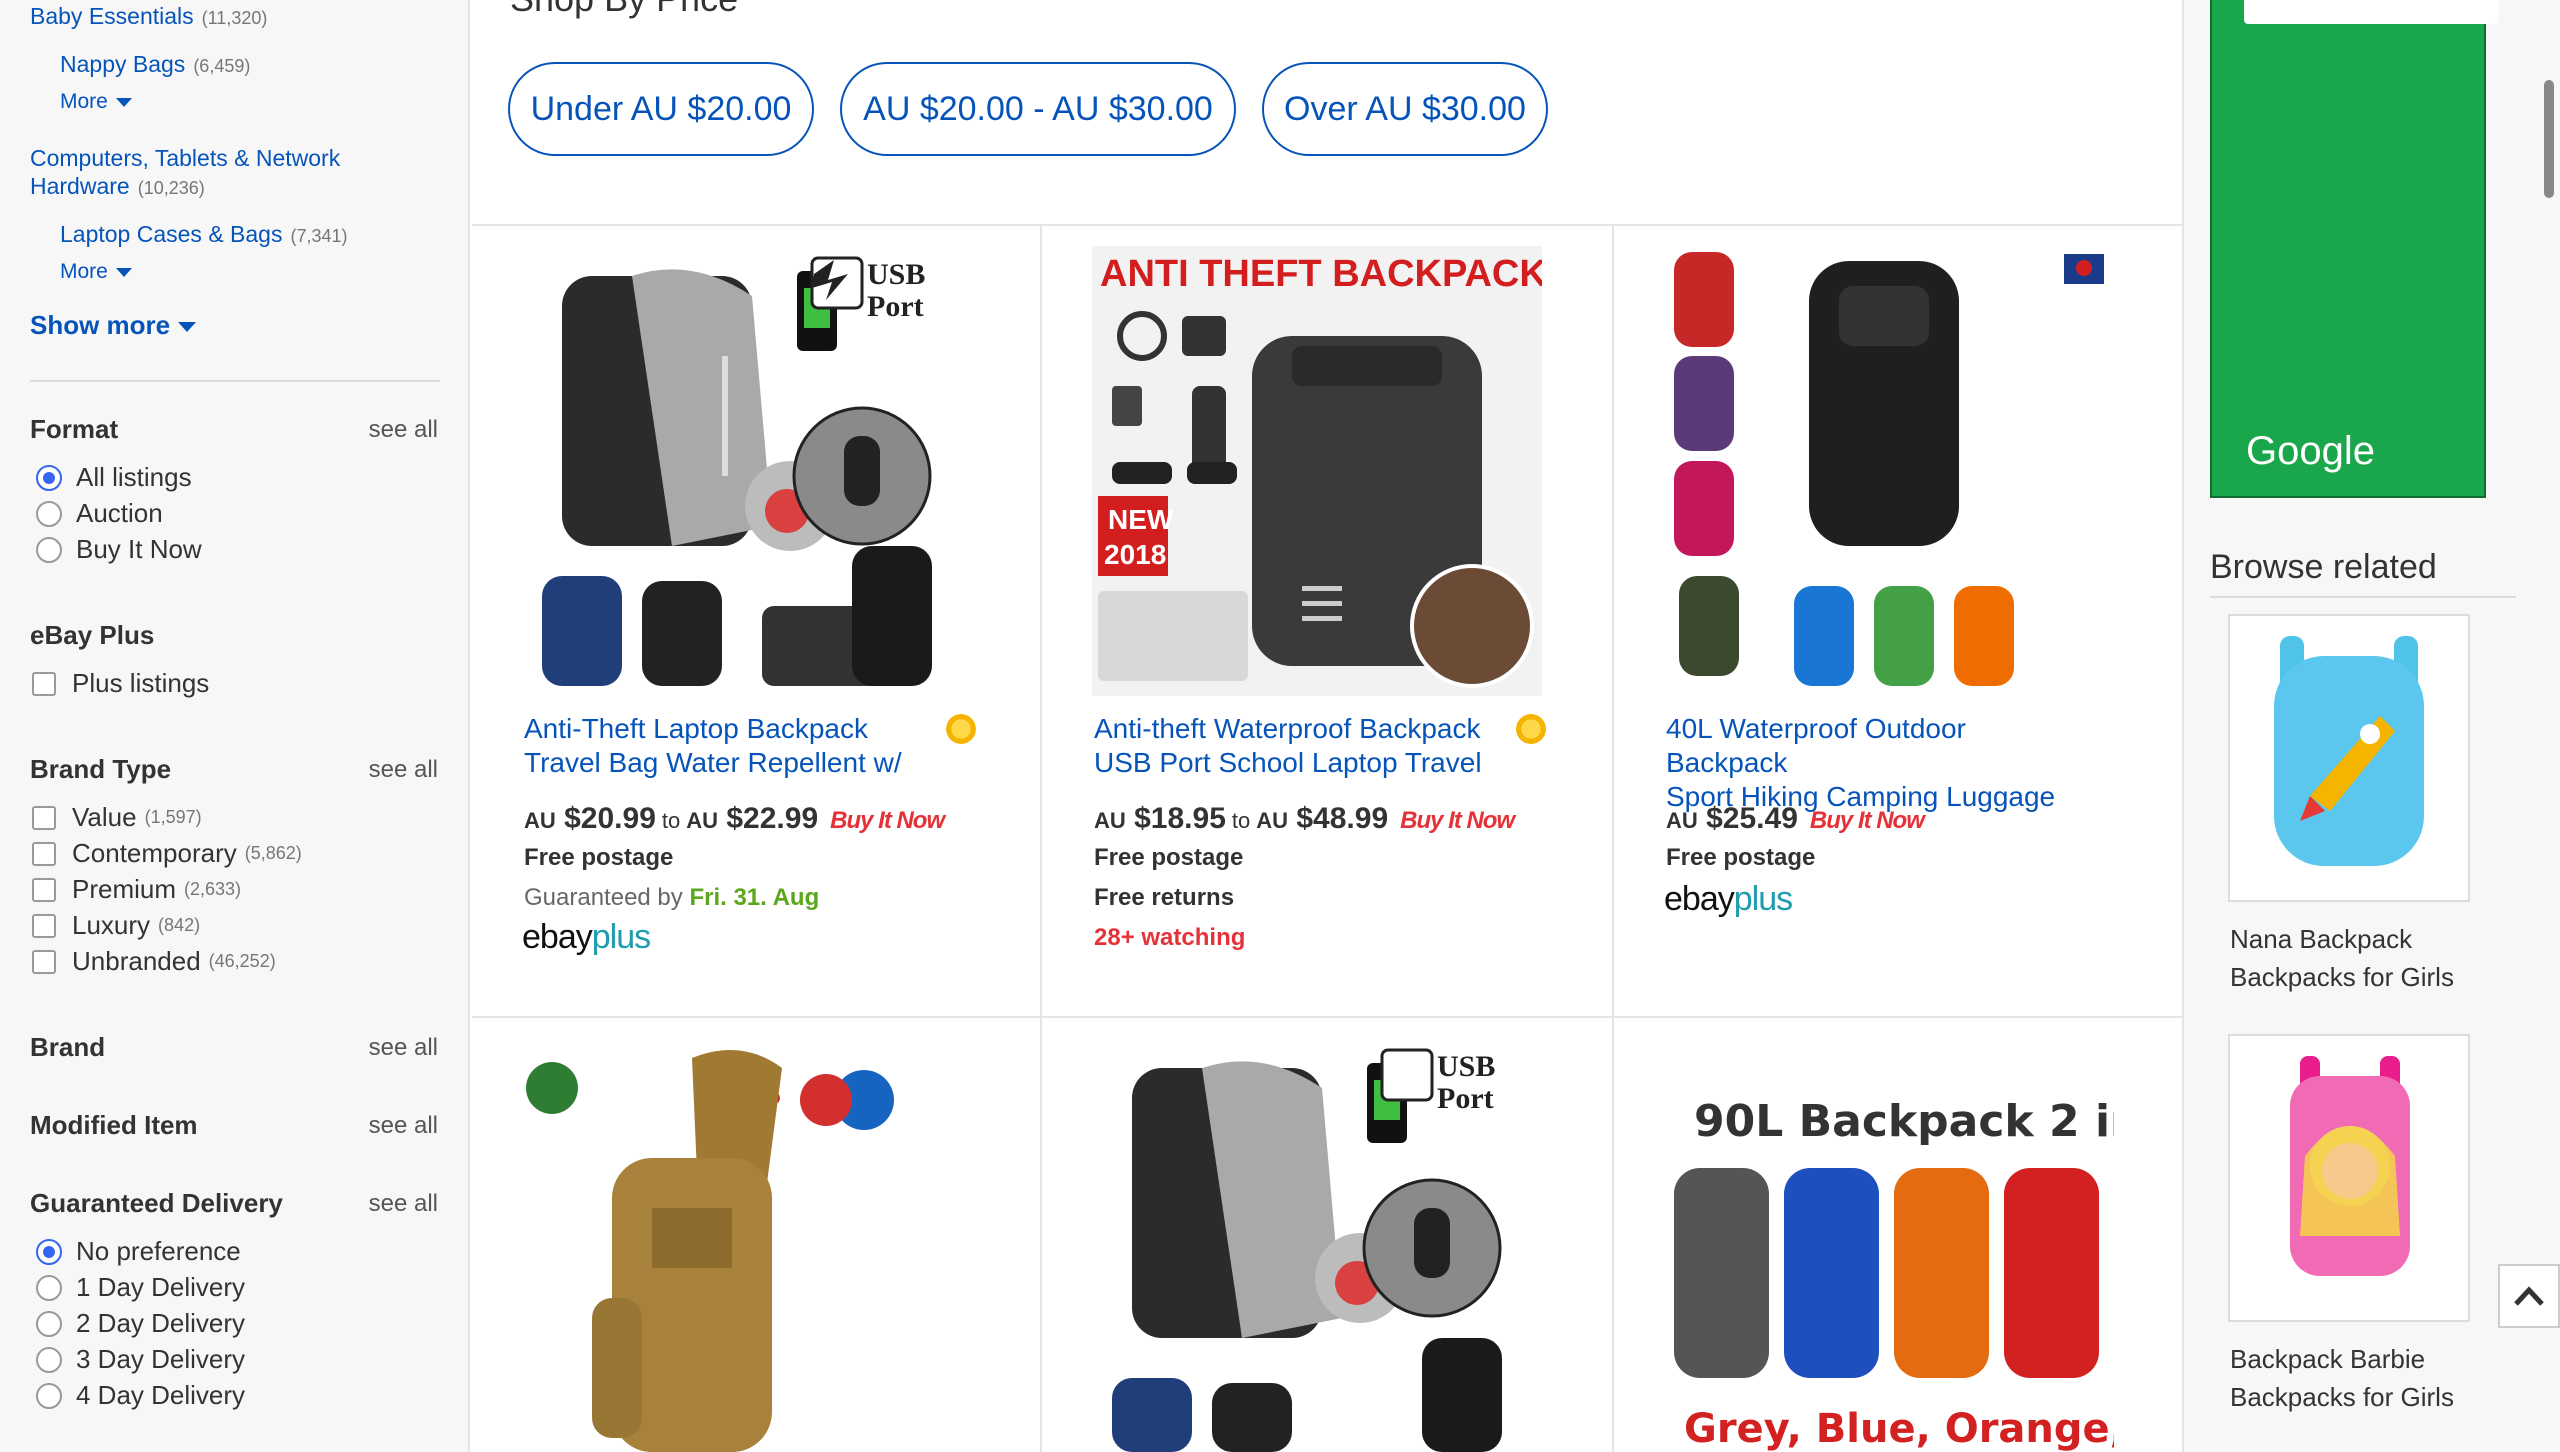 This screenshot has height=1452, width=2560. Describe the element at coordinates (2354, 249) in the screenshot. I see `ad-banner: Google` at that location.